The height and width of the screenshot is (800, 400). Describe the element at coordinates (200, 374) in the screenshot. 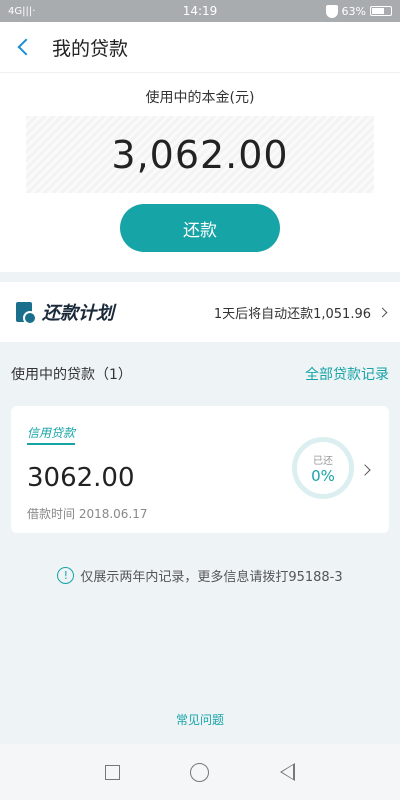

I see `loans-header: 使用中的贷款（1） 全部贷款记录` at that location.